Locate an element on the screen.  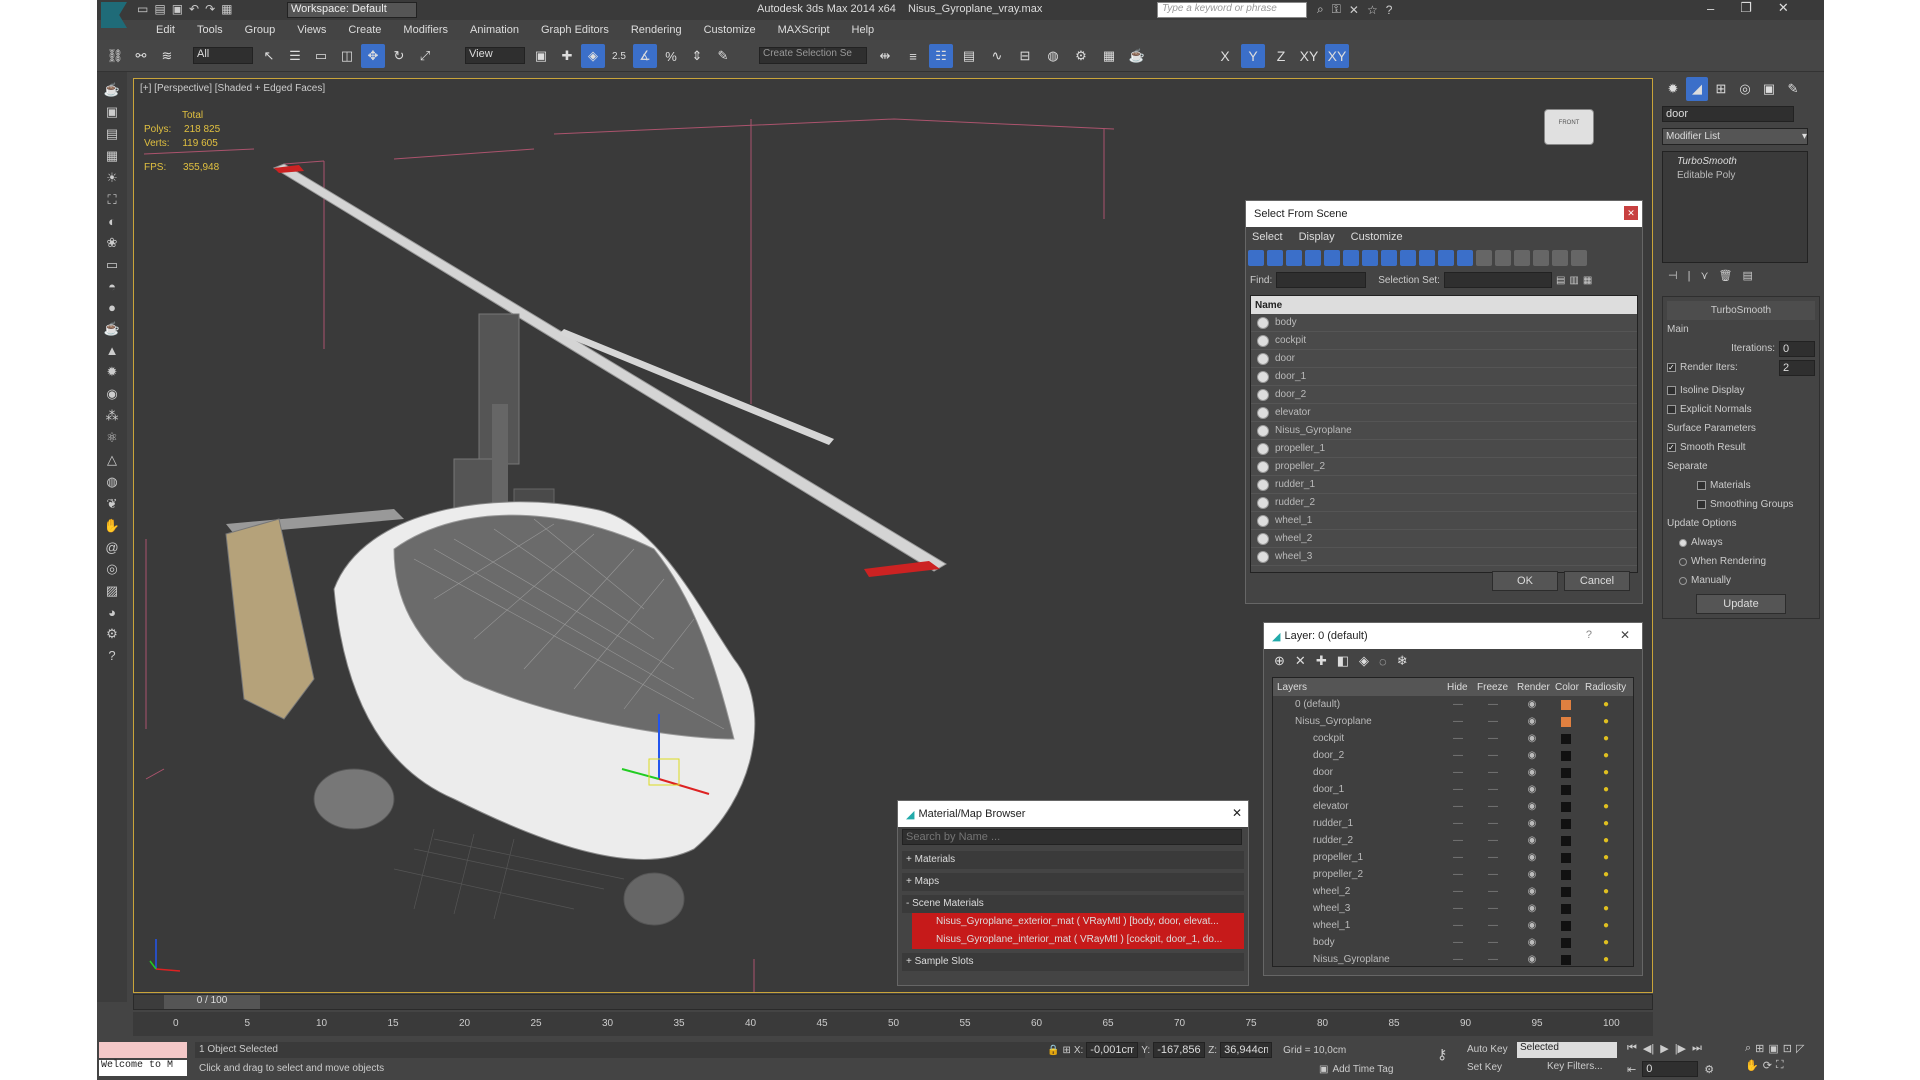
materials-checkbox is located at coordinates (1701, 485).